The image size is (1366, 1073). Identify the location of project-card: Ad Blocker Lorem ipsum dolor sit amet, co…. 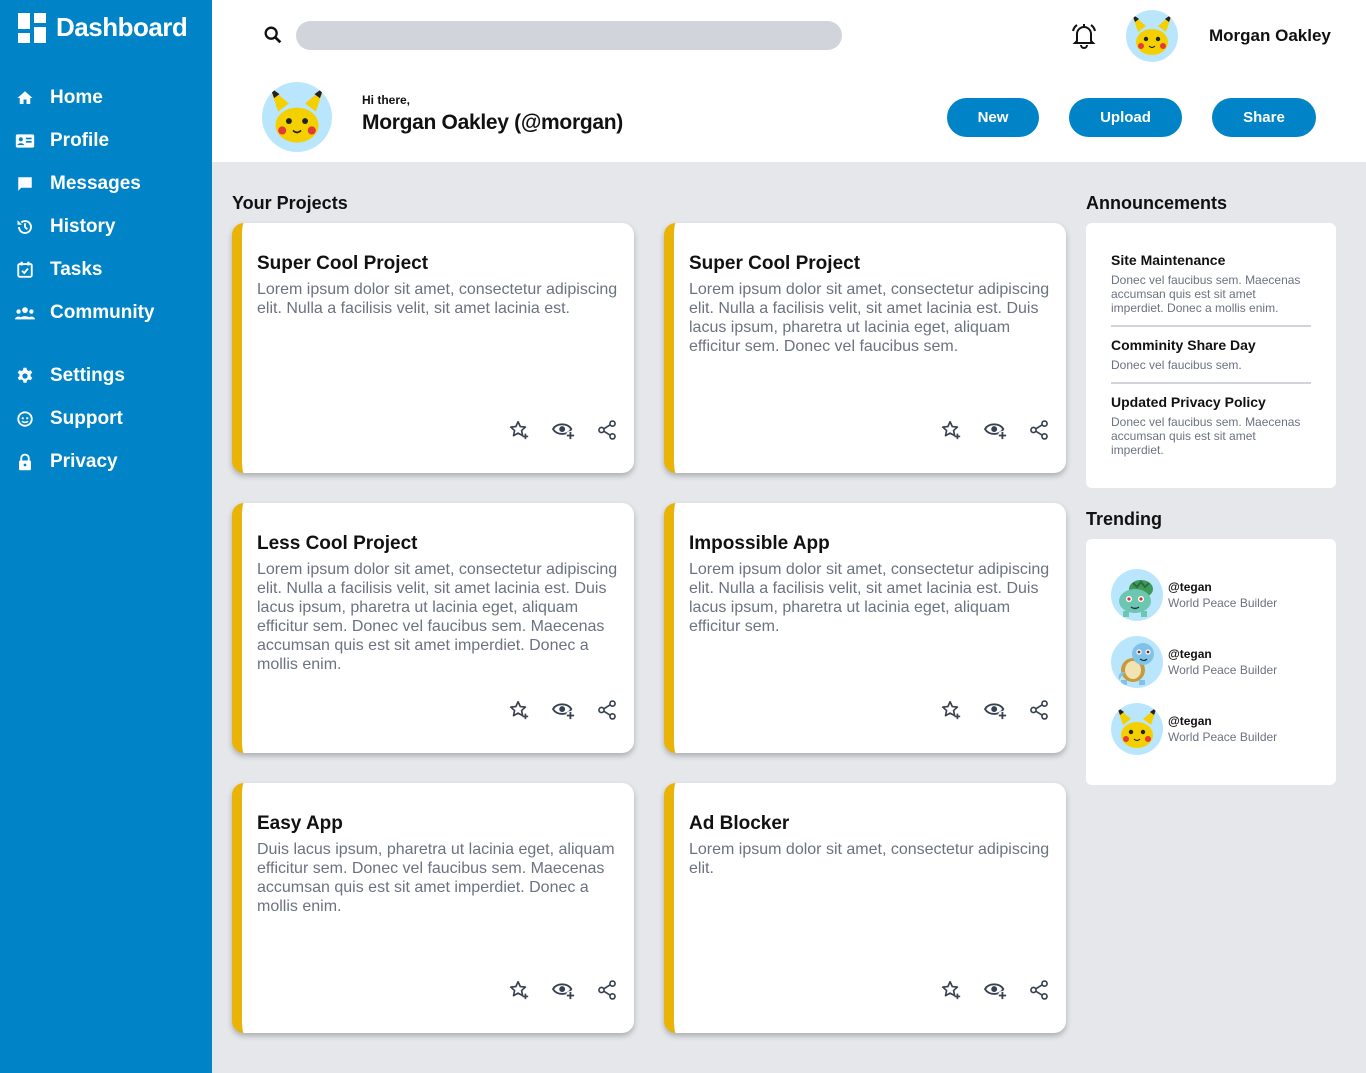
(865, 908).